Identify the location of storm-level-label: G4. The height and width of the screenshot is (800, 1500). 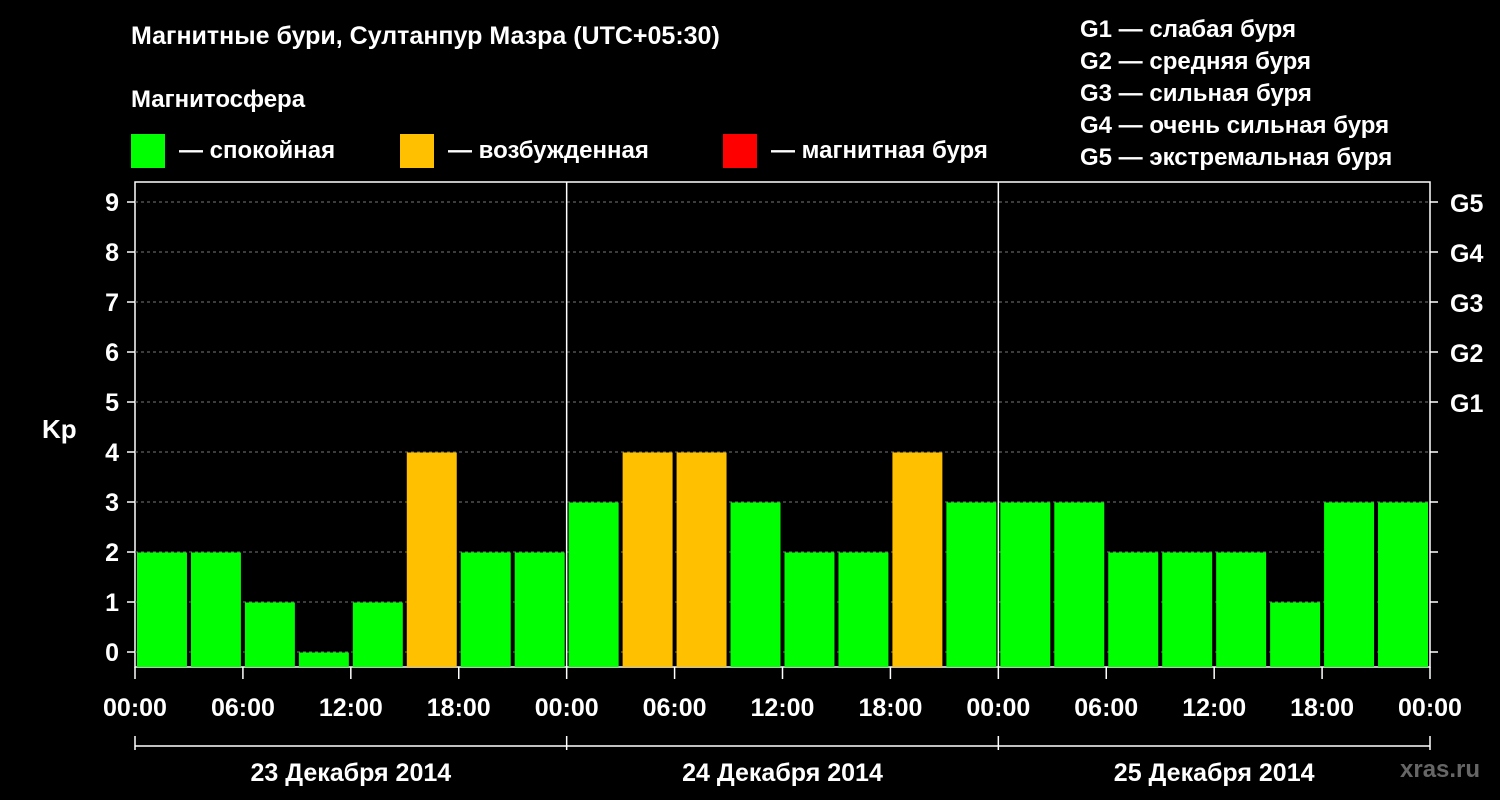
(1466, 254).